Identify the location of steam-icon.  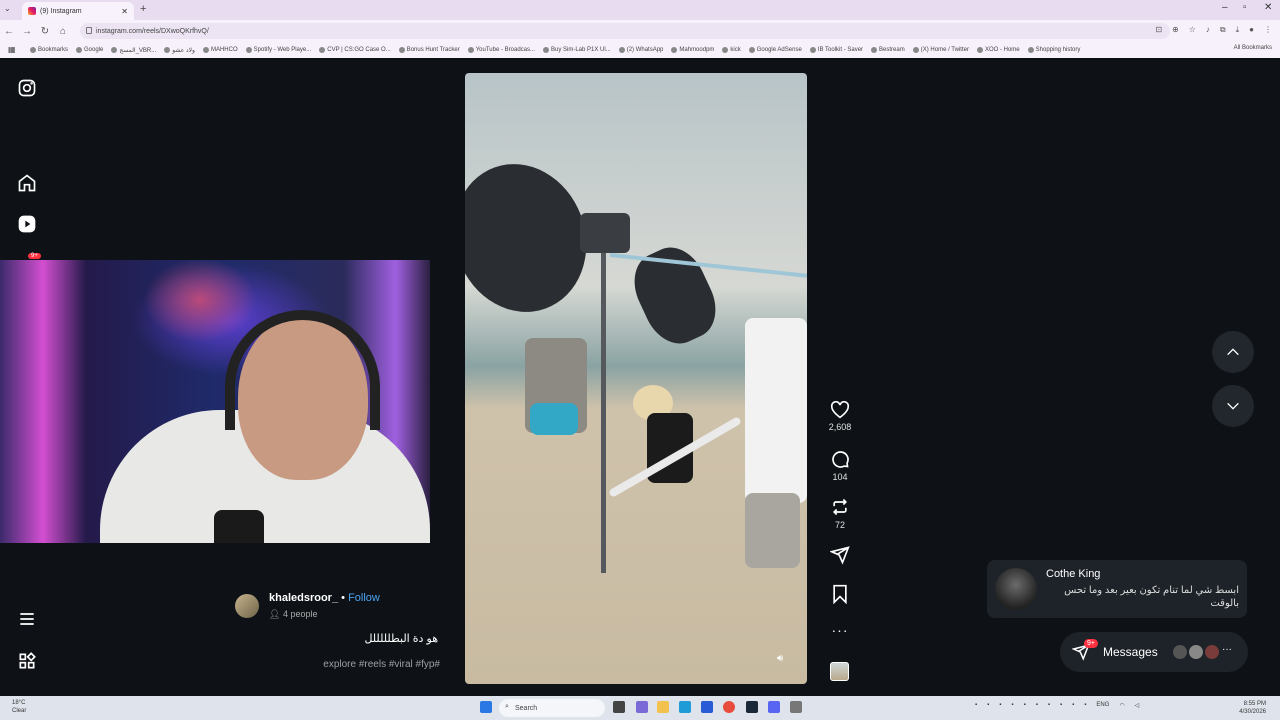
(752, 707).